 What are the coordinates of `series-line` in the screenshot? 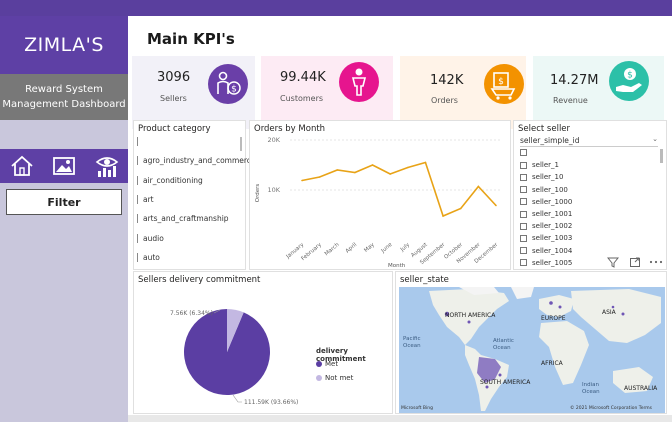 It's located at (399, 189).